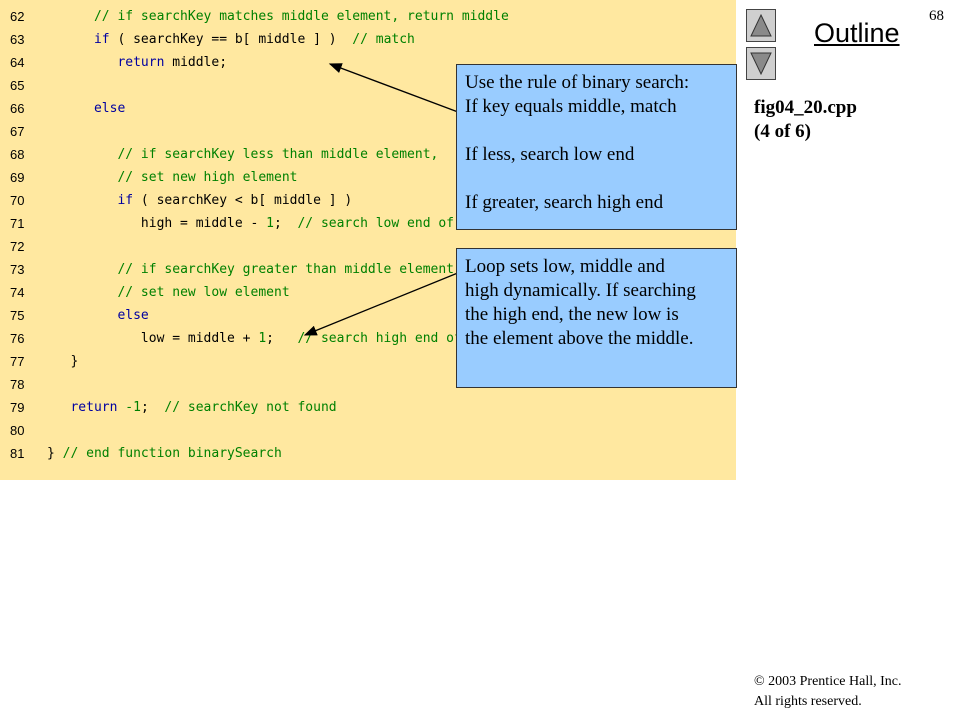  What do you see at coordinates (579, 338) in the screenshot?
I see `callout-line: the element above the middle.` at bounding box center [579, 338].